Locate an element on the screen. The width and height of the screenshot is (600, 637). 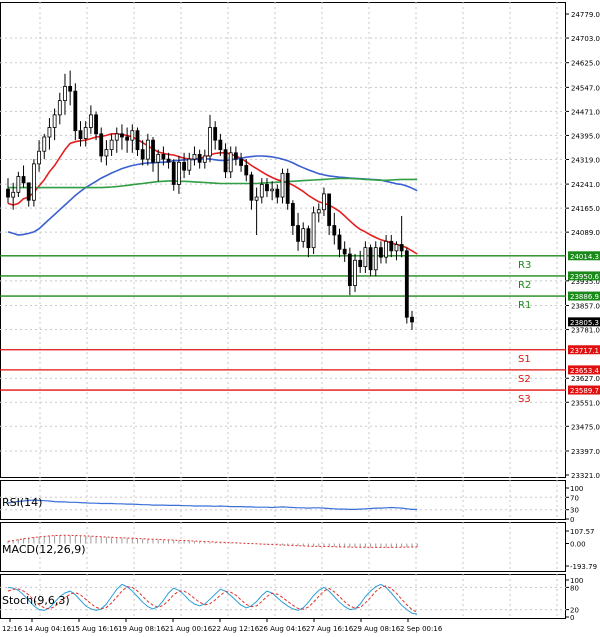
price-ytick-label: 24625.0 is located at coordinates (585, 64).